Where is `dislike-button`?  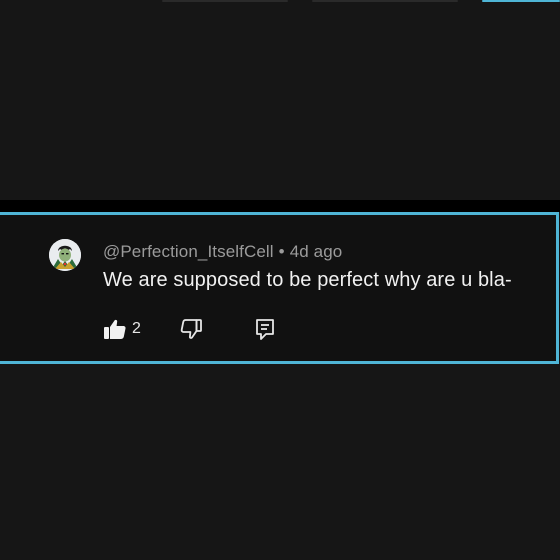 dislike-button is located at coordinates (192, 330).